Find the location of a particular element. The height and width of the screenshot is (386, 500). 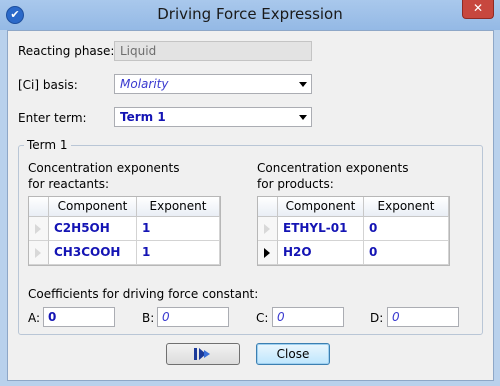

row-header-current is located at coordinates (268, 253).